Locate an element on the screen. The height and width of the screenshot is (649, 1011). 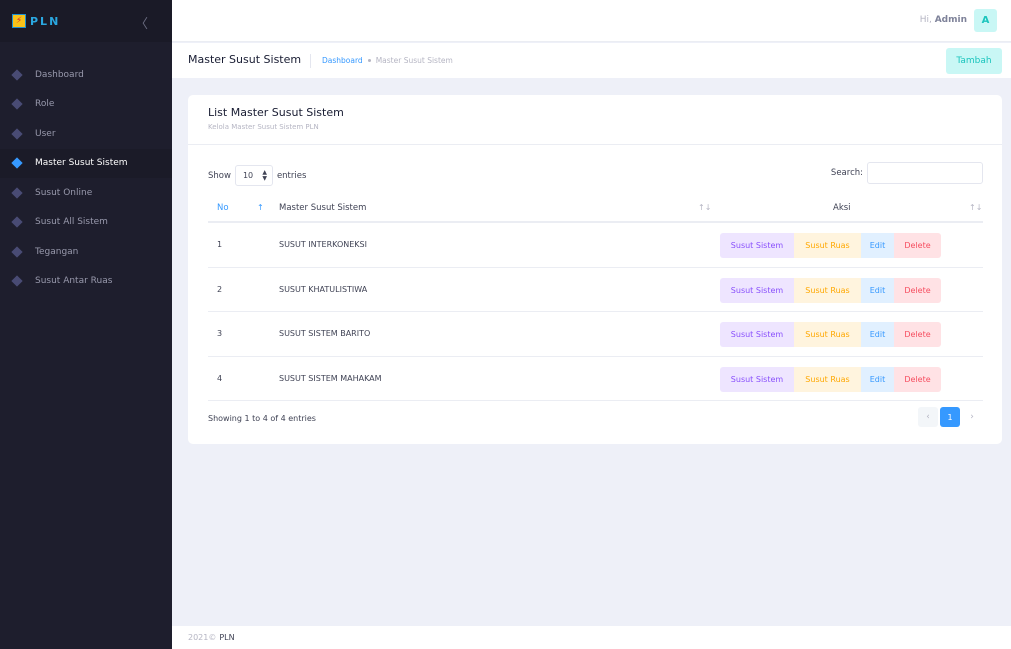
cell-name: SUSUT SISTEM MAHAKAM is located at coordinates (330, 378).